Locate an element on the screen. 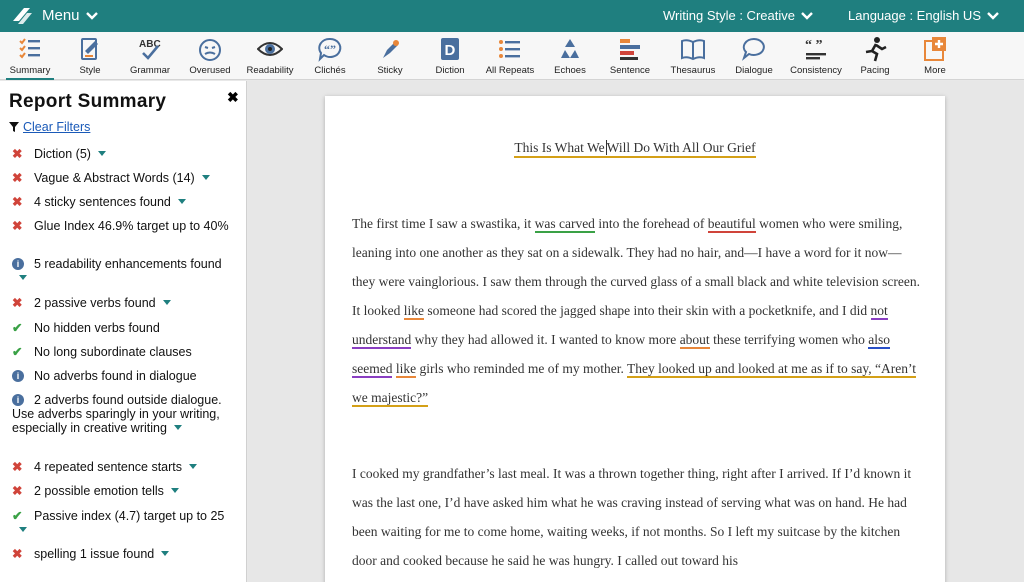 This screenshot has width=1024, height=582. tool-dialogue: Dialogue is located at coordinates (754, 56).